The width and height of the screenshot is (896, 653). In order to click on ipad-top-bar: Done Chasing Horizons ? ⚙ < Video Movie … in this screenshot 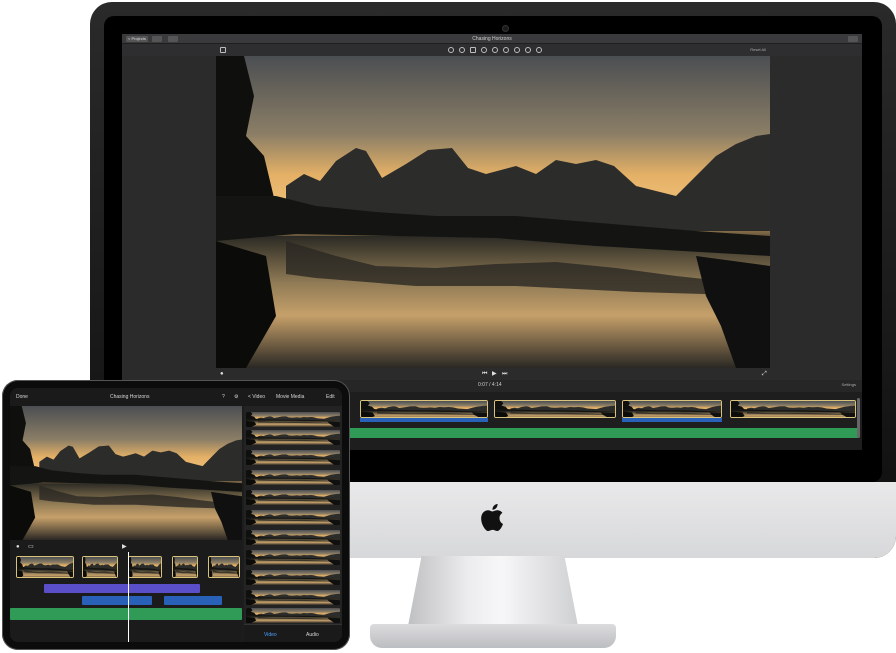, I will do `click(176, 397)`.